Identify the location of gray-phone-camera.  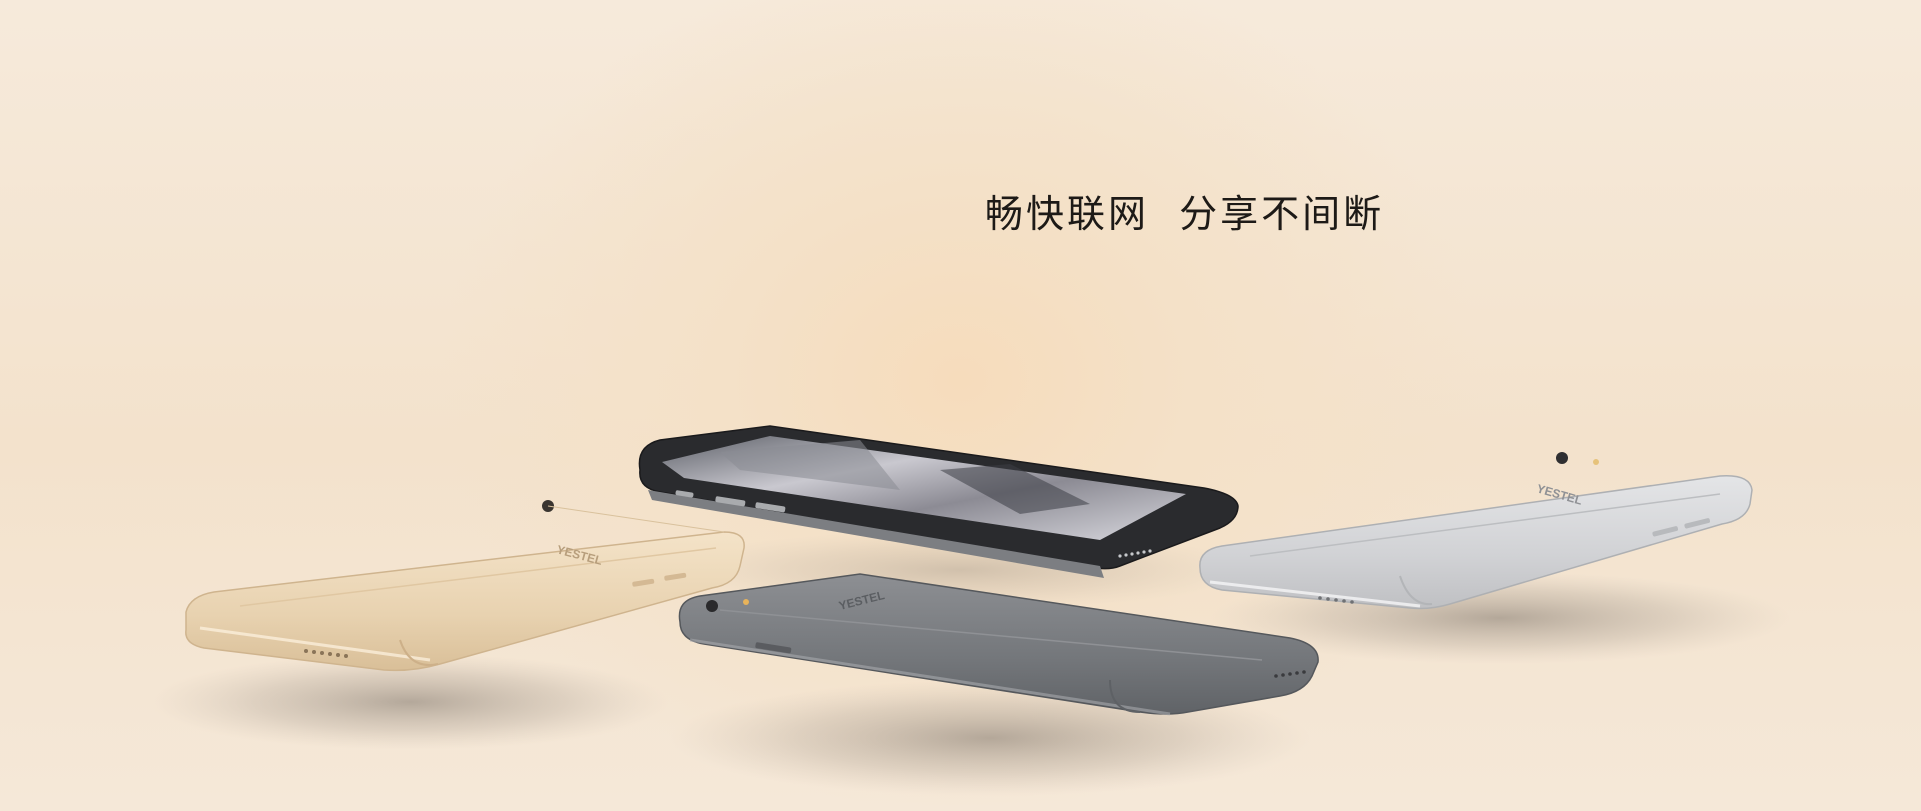
(712, 606).